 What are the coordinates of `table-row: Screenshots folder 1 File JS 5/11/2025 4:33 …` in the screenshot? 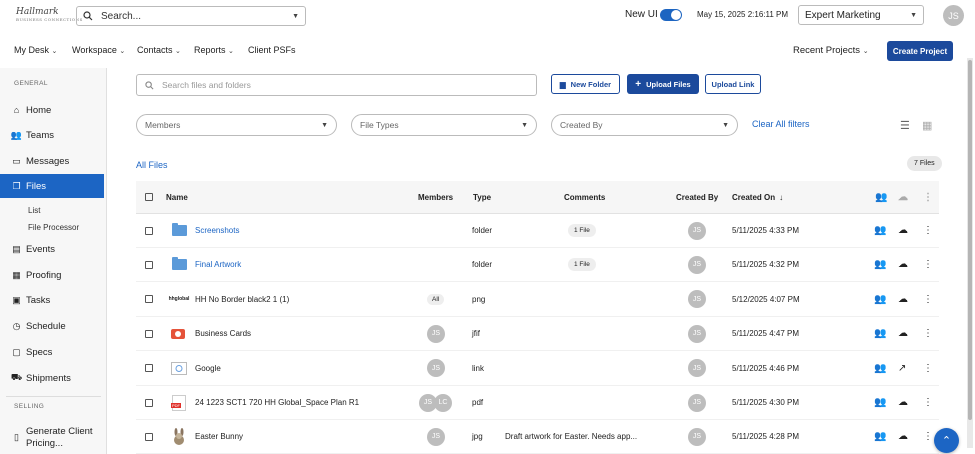 It's located at (537, 231).